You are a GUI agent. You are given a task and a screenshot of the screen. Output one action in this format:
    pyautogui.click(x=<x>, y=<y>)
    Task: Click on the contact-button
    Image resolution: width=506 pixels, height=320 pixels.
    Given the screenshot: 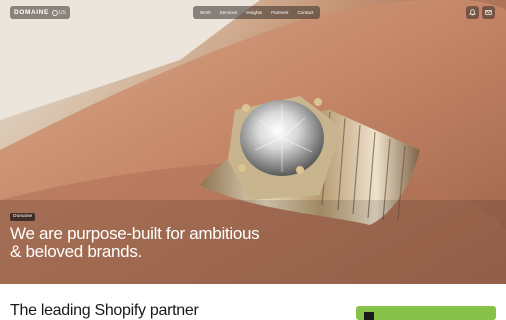 What is the action you would take?
    pyautogui.click(x=488, y=12)
    